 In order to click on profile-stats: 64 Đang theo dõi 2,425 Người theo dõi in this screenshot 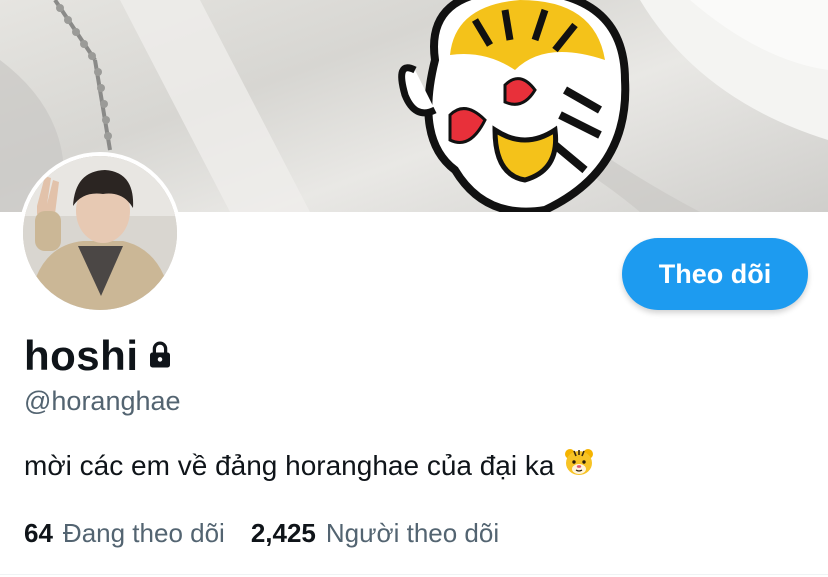, I will do `click(274, 533)`.